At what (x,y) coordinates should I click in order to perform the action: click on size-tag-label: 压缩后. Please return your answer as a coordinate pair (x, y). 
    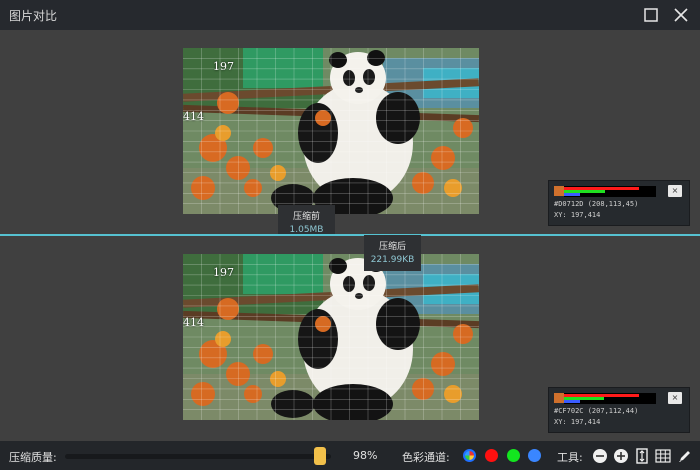
    Looking at the image, I should click on (392, 247).